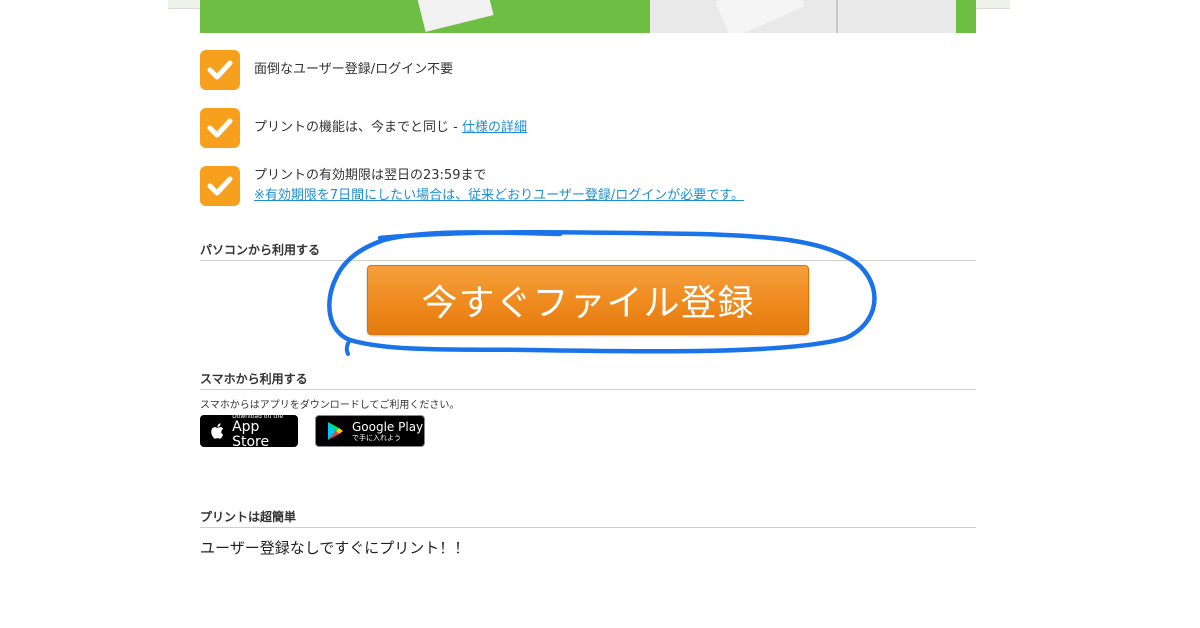 The image size is (1200, 628). Describe the element at coordinates (837, 16) in the screenshot. I see `banner-divider` at that location.